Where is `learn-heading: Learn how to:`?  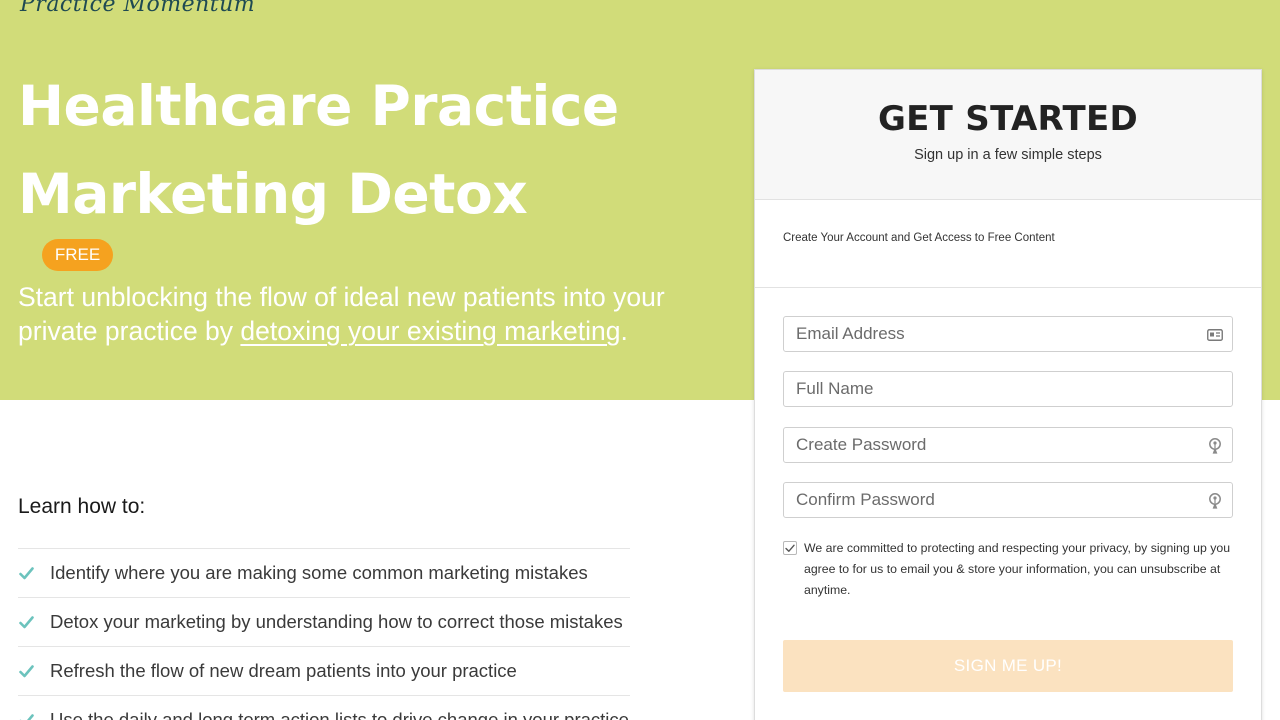 learn-heading: Learn how to: is located at coordinates (82, 506).